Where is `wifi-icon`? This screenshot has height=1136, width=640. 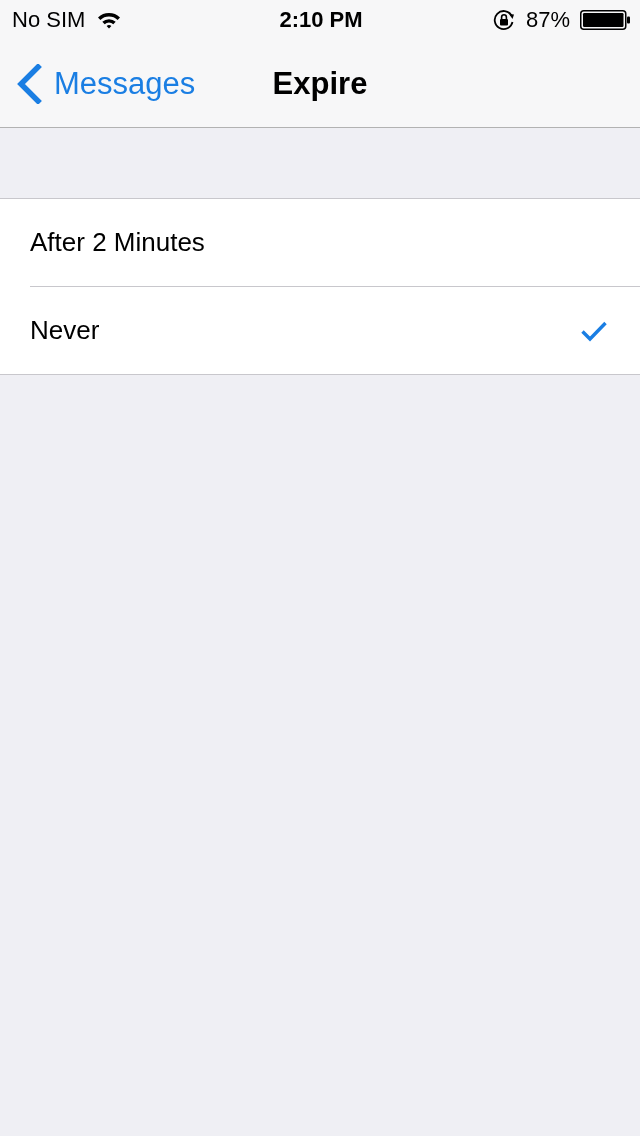 wifi-icon is located at coordinates (109, 20).